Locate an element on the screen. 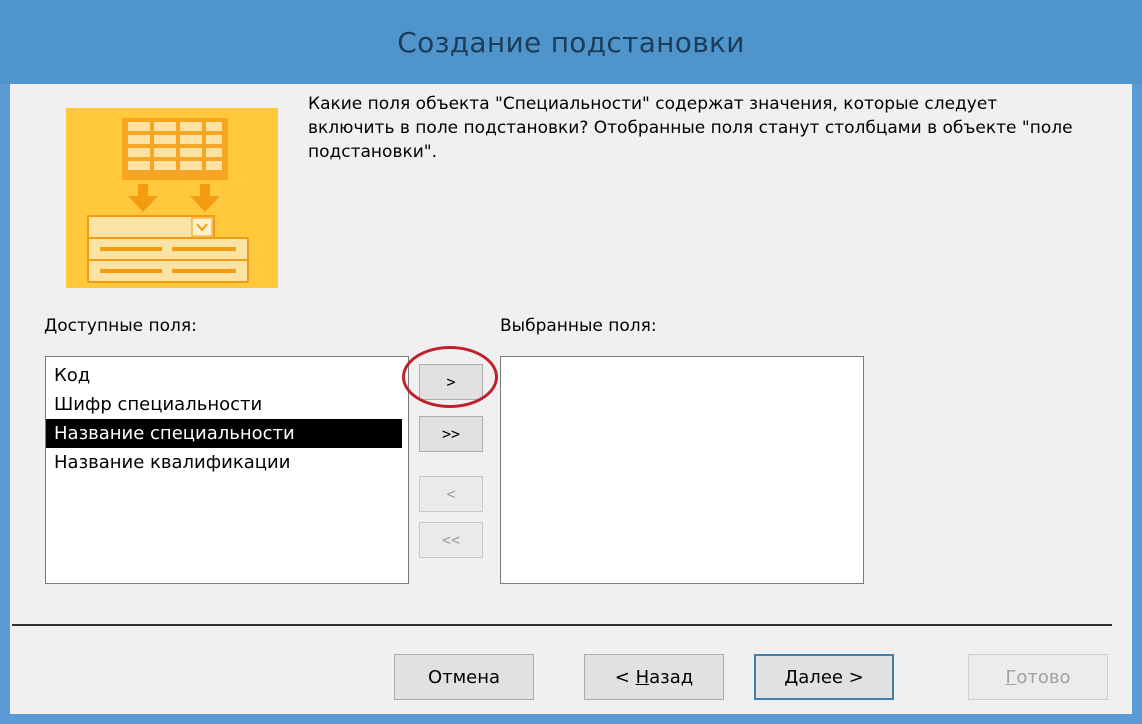 The width and height of the screenshot is (1142, 724). list-item: Шифр специальности is located at coordinates (227, 404).